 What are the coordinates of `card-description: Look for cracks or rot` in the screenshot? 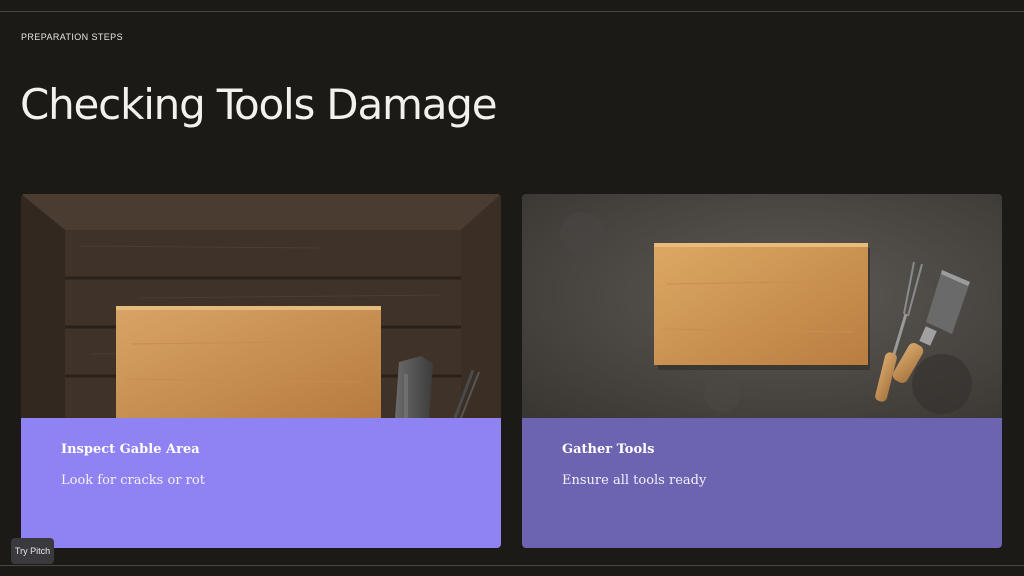 It's located at (133, 480).